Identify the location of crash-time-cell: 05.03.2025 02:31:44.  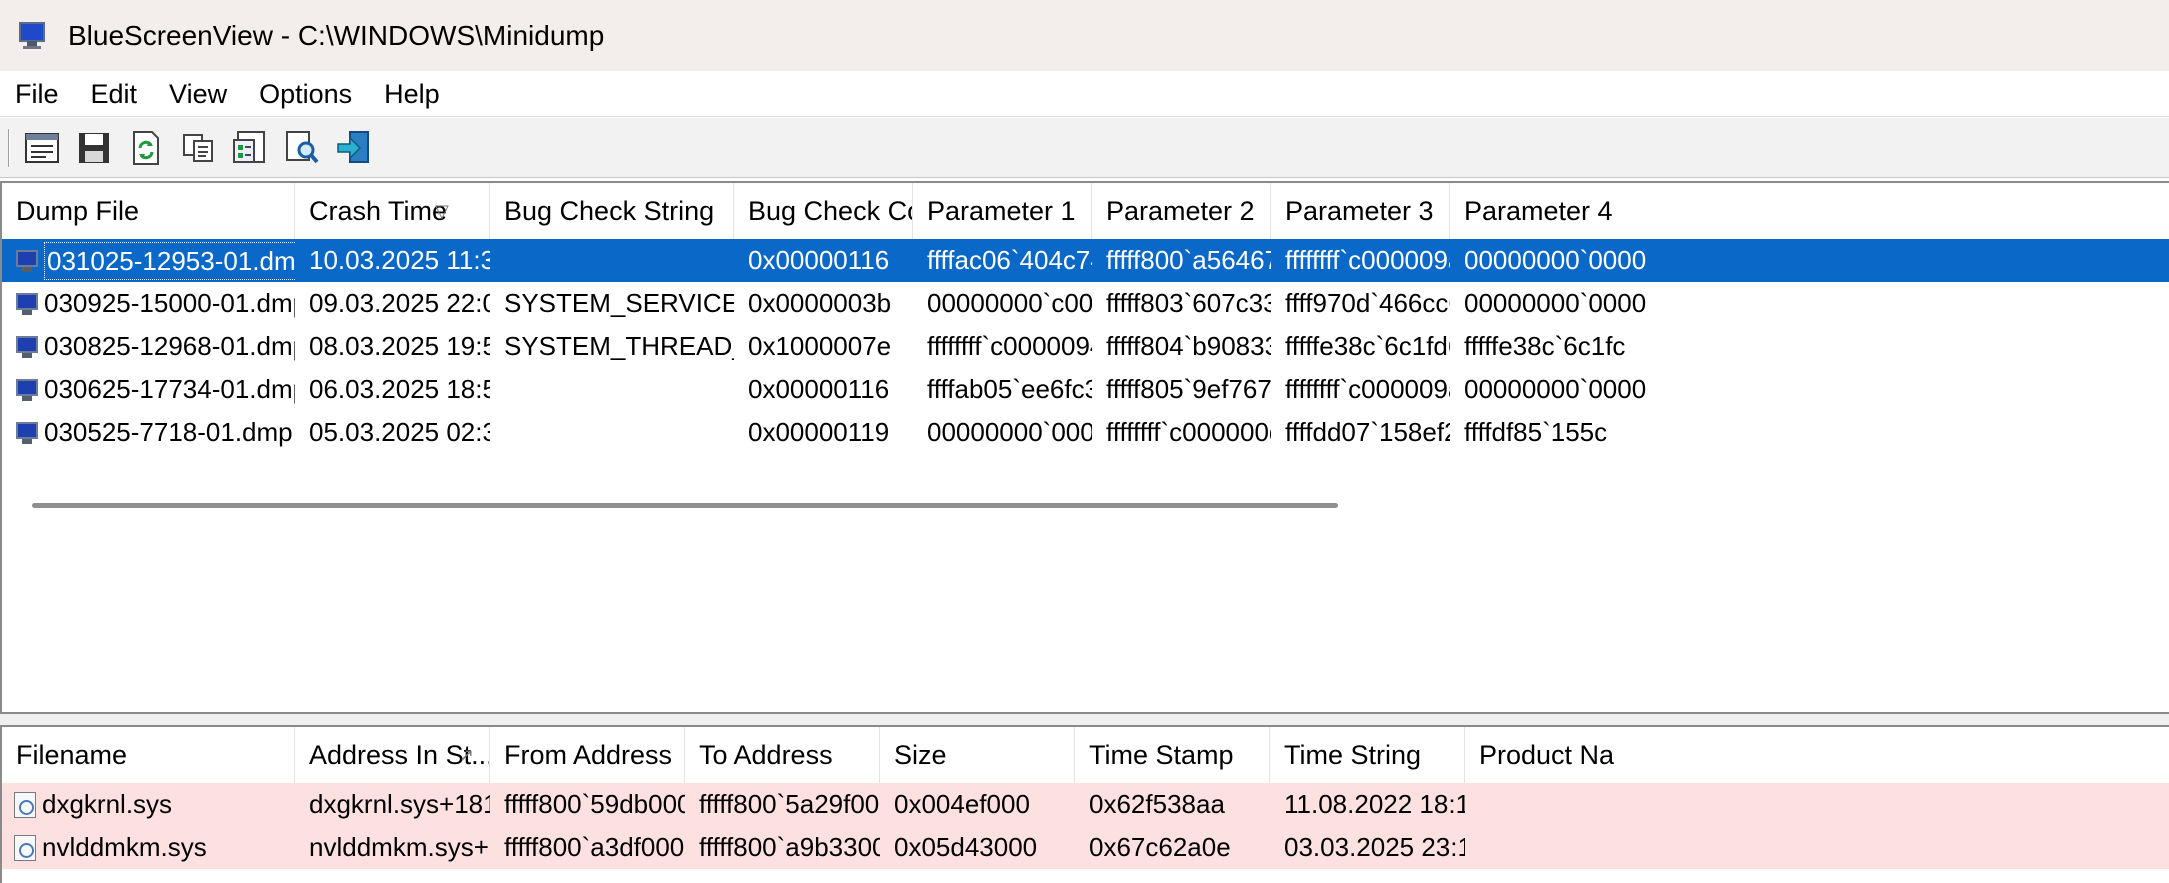
(399, 432).